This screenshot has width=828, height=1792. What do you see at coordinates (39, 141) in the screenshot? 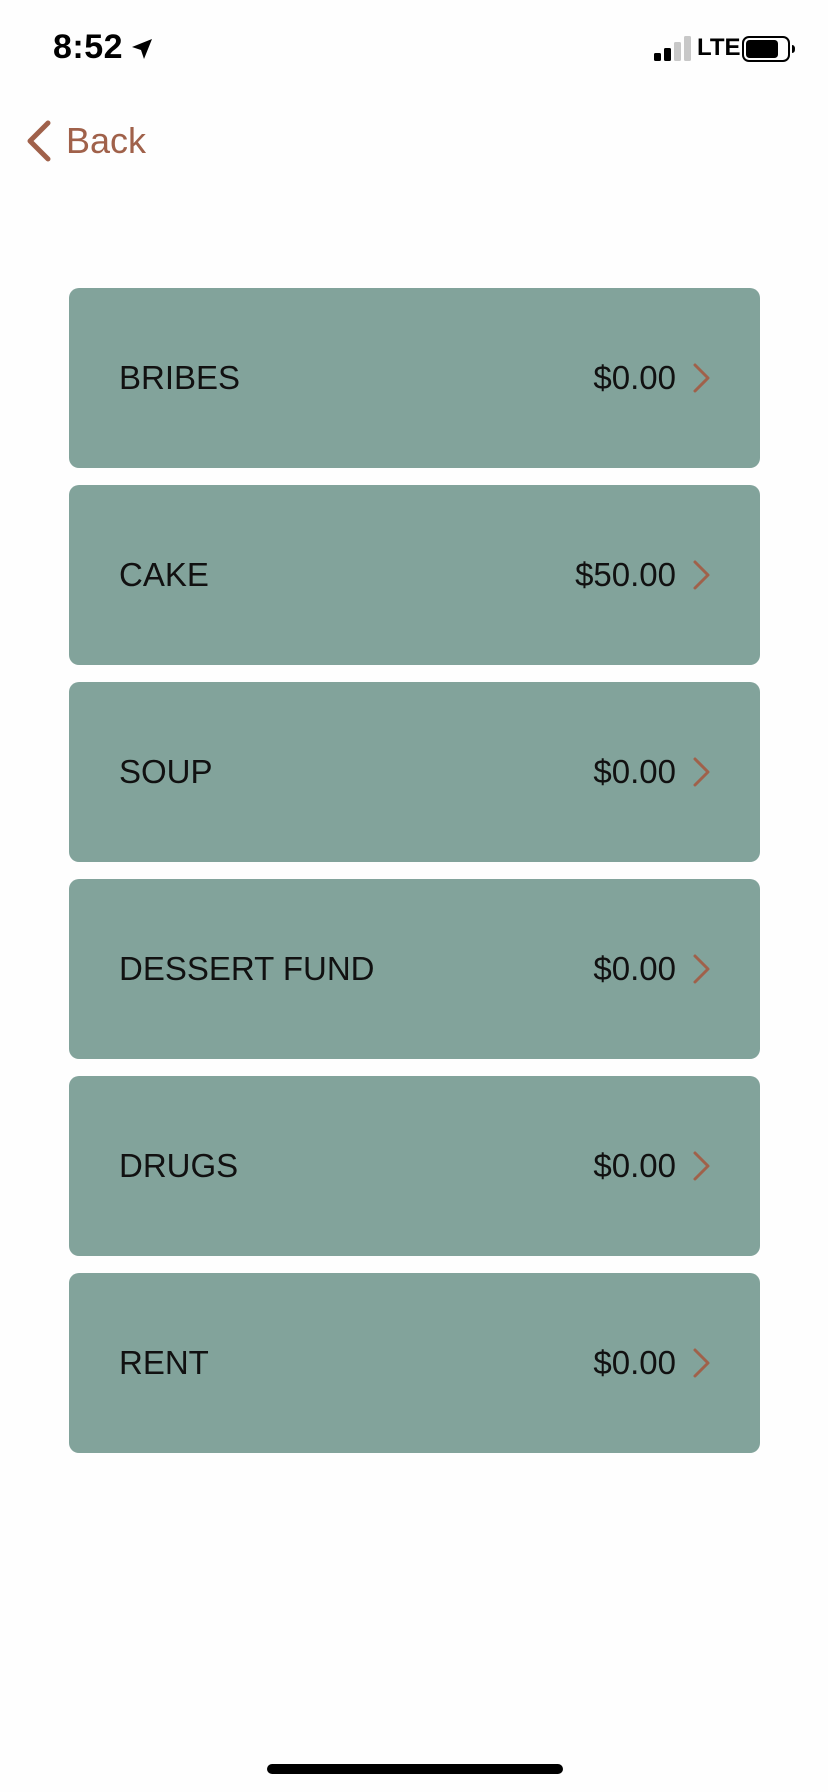
I see `chevron-left-icon` at bounding box center [39, 141].